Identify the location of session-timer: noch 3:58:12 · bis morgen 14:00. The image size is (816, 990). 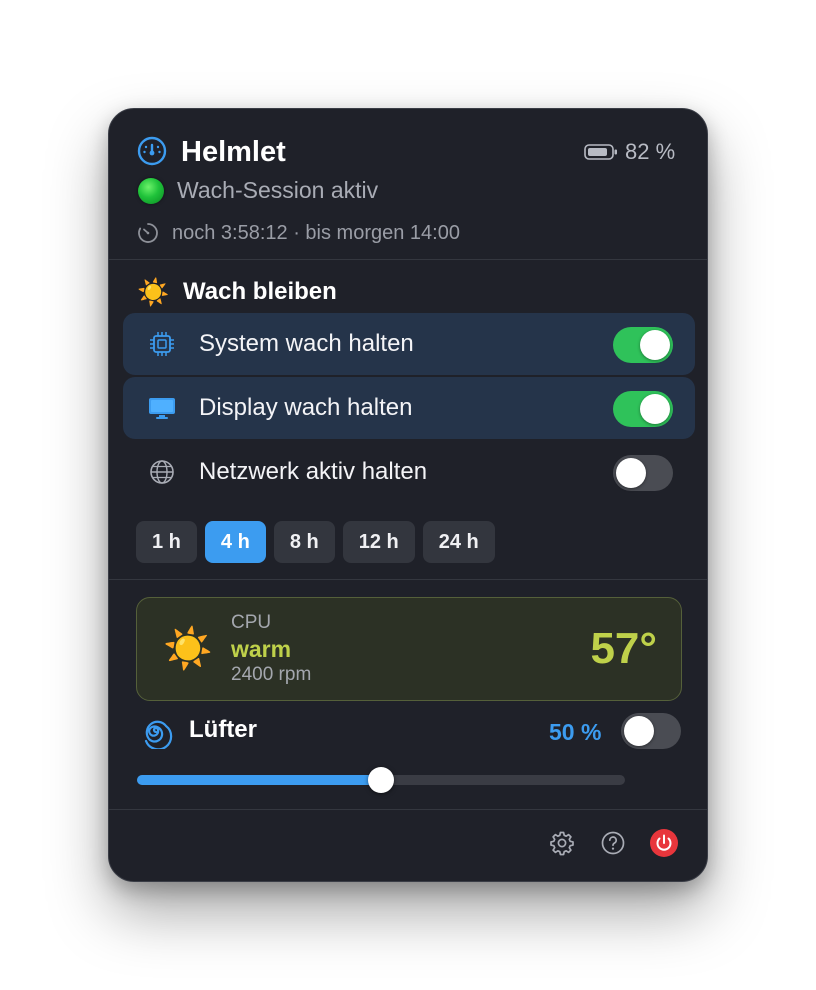
(316, 233).